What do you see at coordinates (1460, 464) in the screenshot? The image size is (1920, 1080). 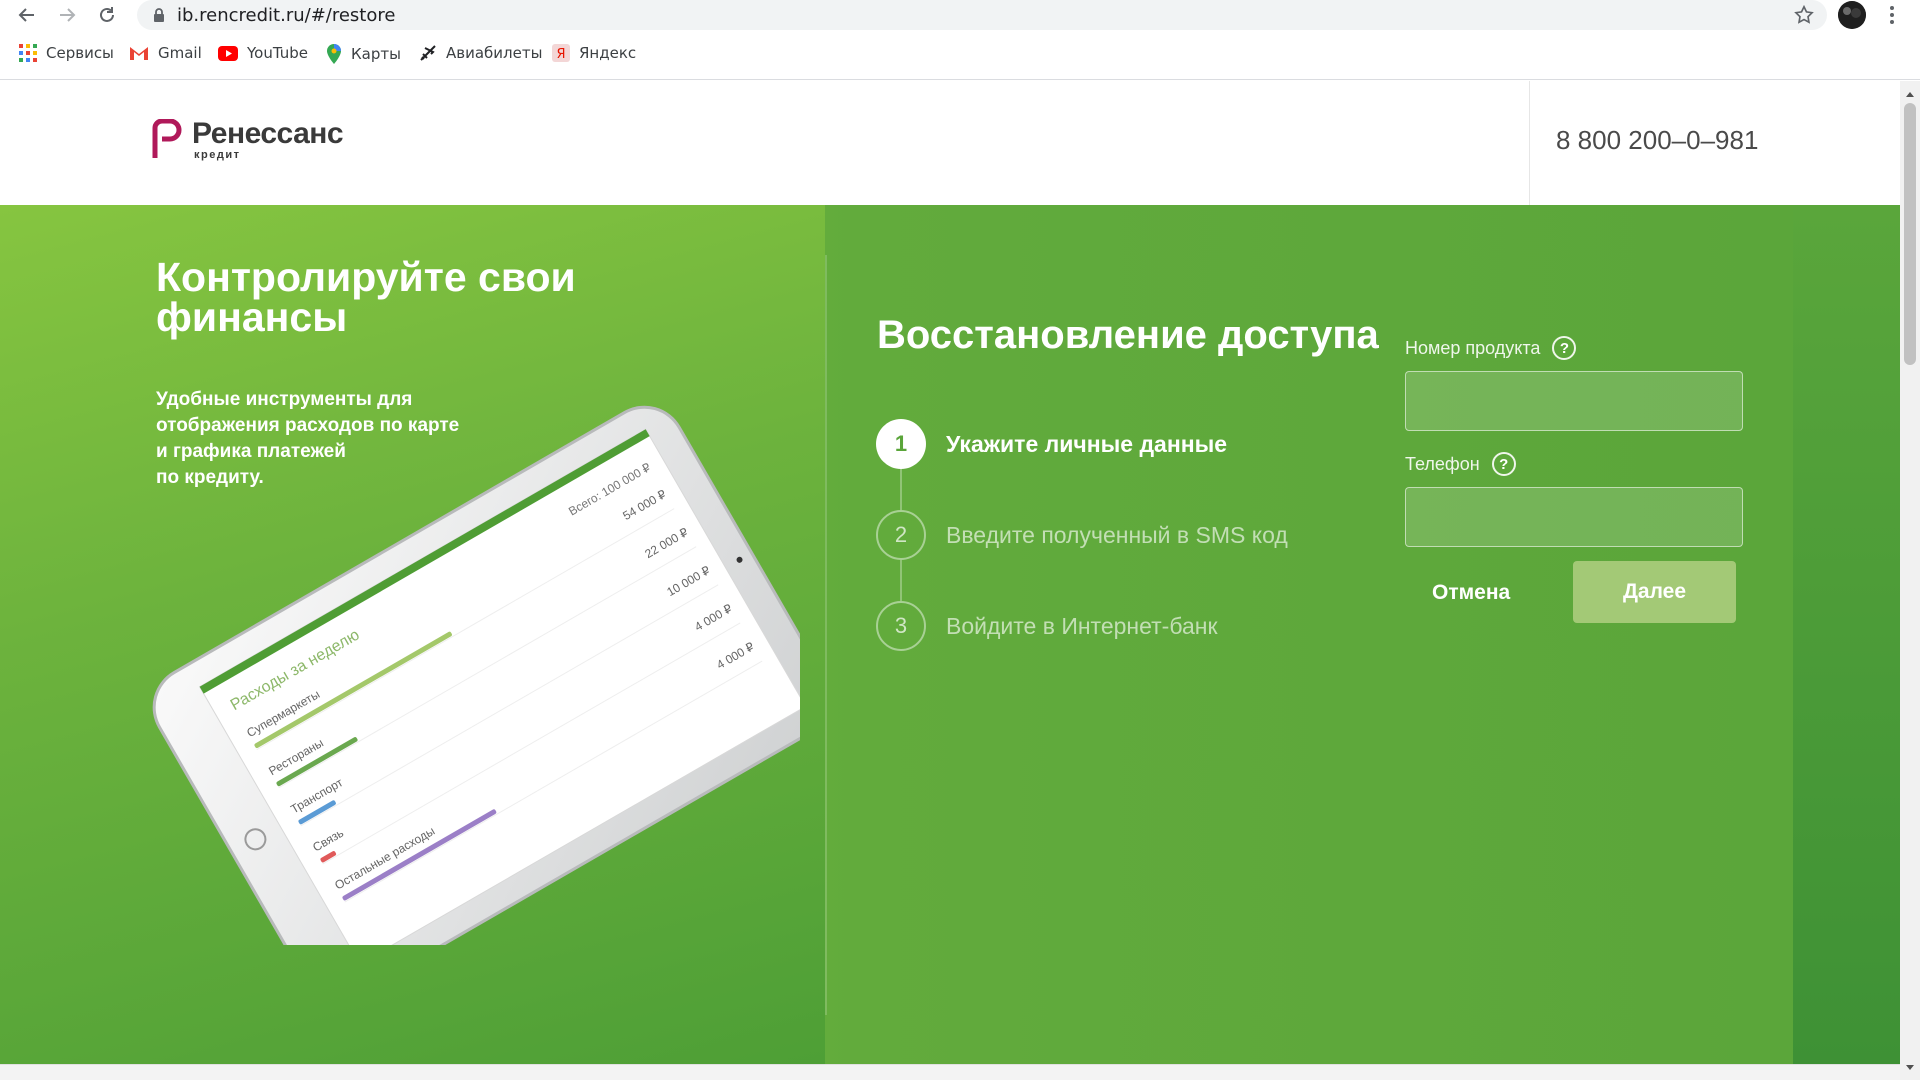 I see `phone-label: Телефон ?` at bounding box center [1460, 464].